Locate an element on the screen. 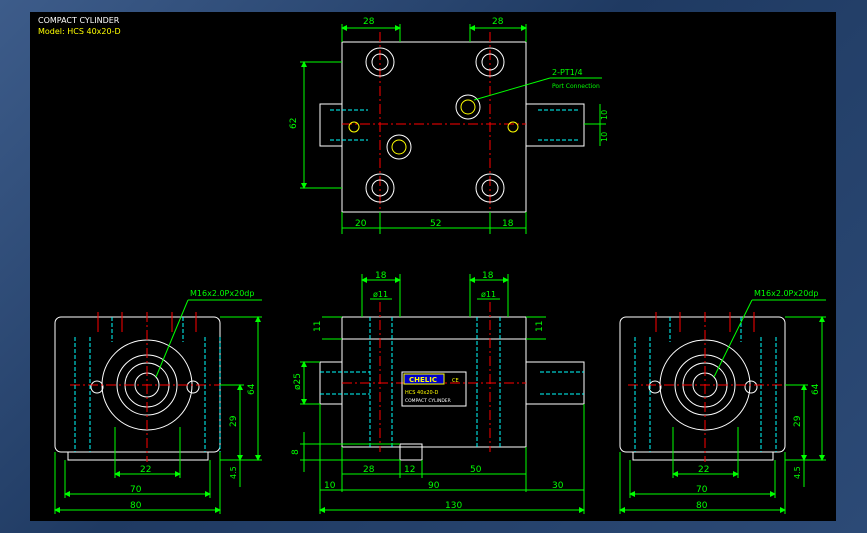  label-code: CE is located at coordinates (455, 381).